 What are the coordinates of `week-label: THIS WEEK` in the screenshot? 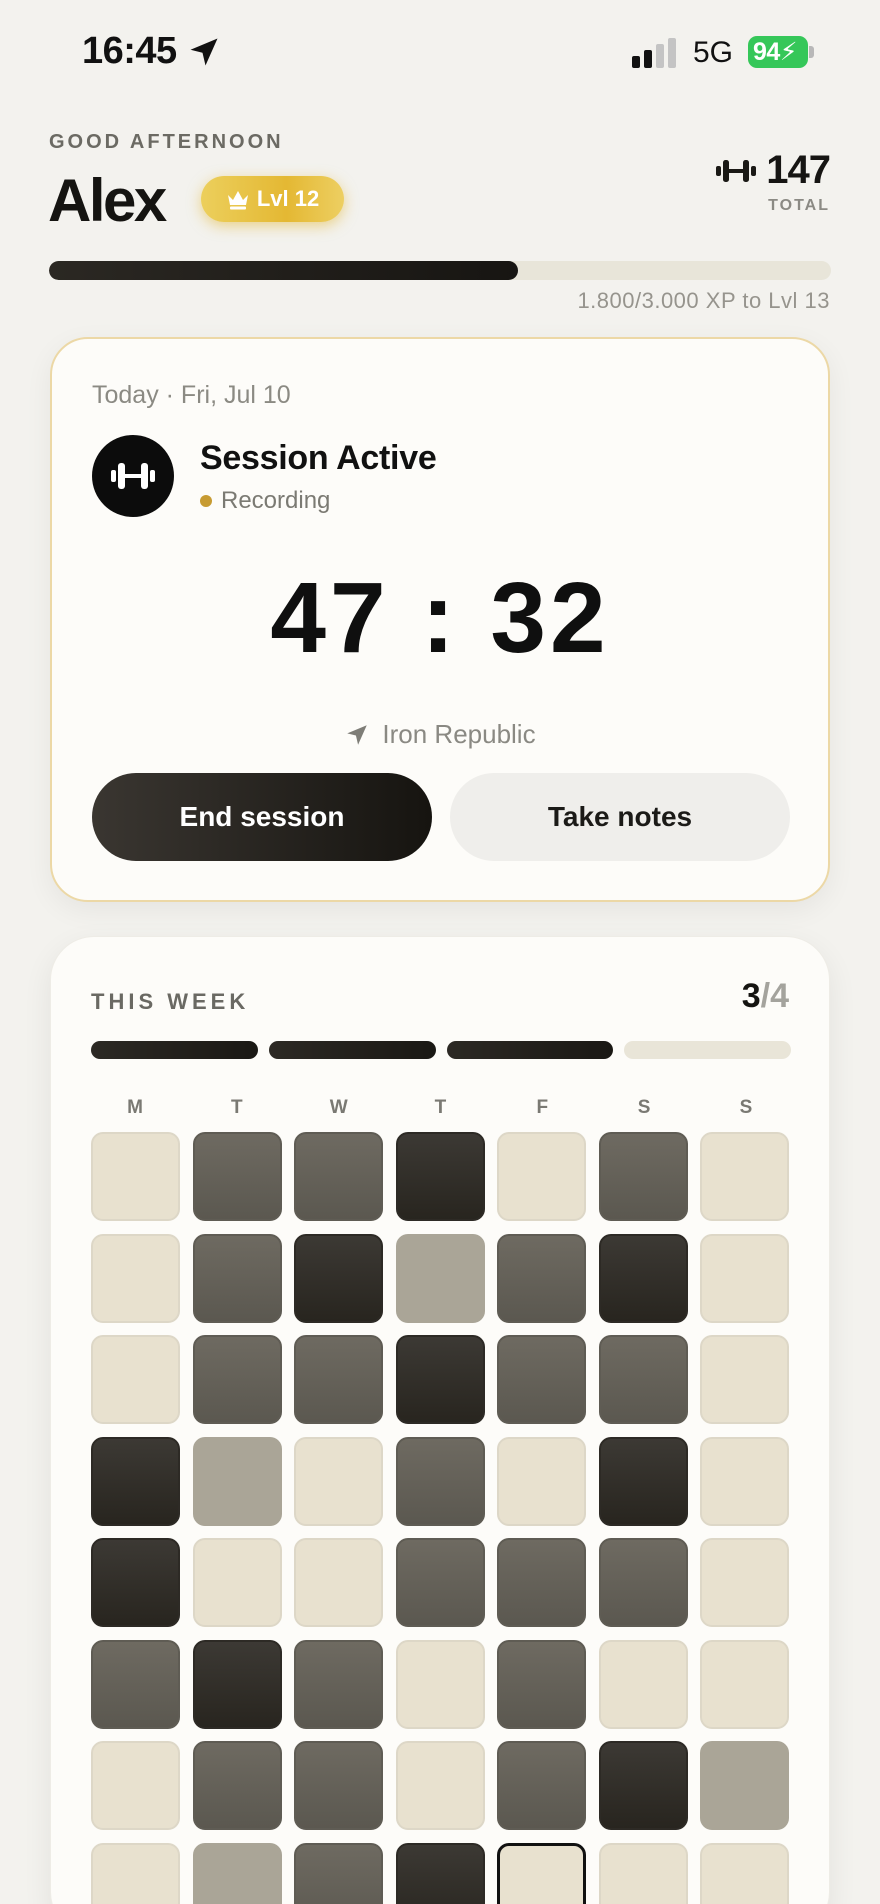 It's located at (170, 1001).